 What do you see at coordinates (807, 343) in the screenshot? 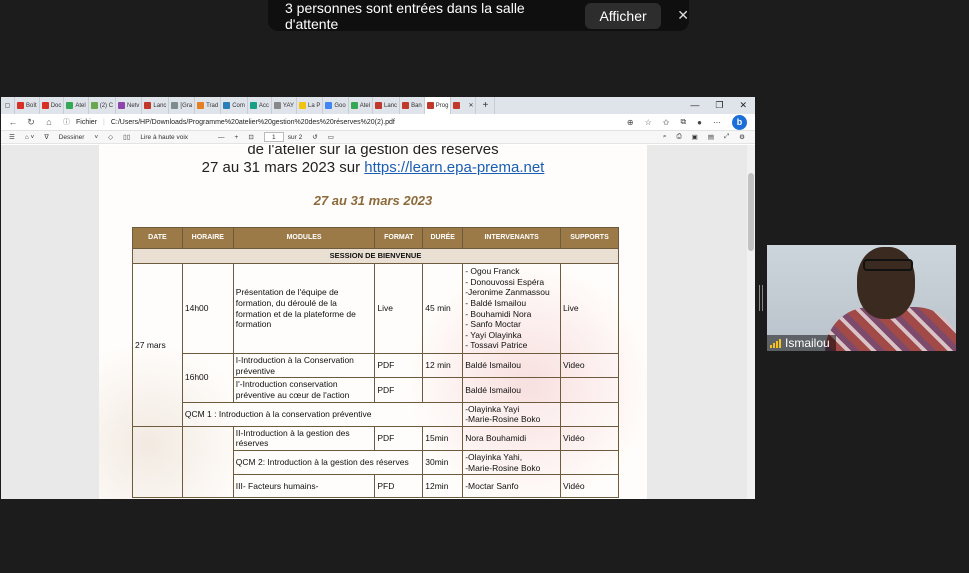
I see `participant-name: Ismailou` at bounding box center [807, 343].